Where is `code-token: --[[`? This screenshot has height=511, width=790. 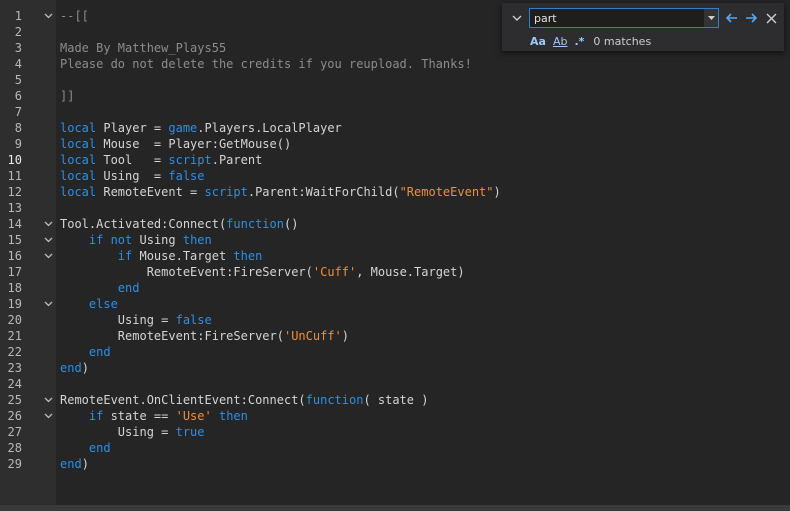 code-token: --[[ is located at coordinates (74, 16).